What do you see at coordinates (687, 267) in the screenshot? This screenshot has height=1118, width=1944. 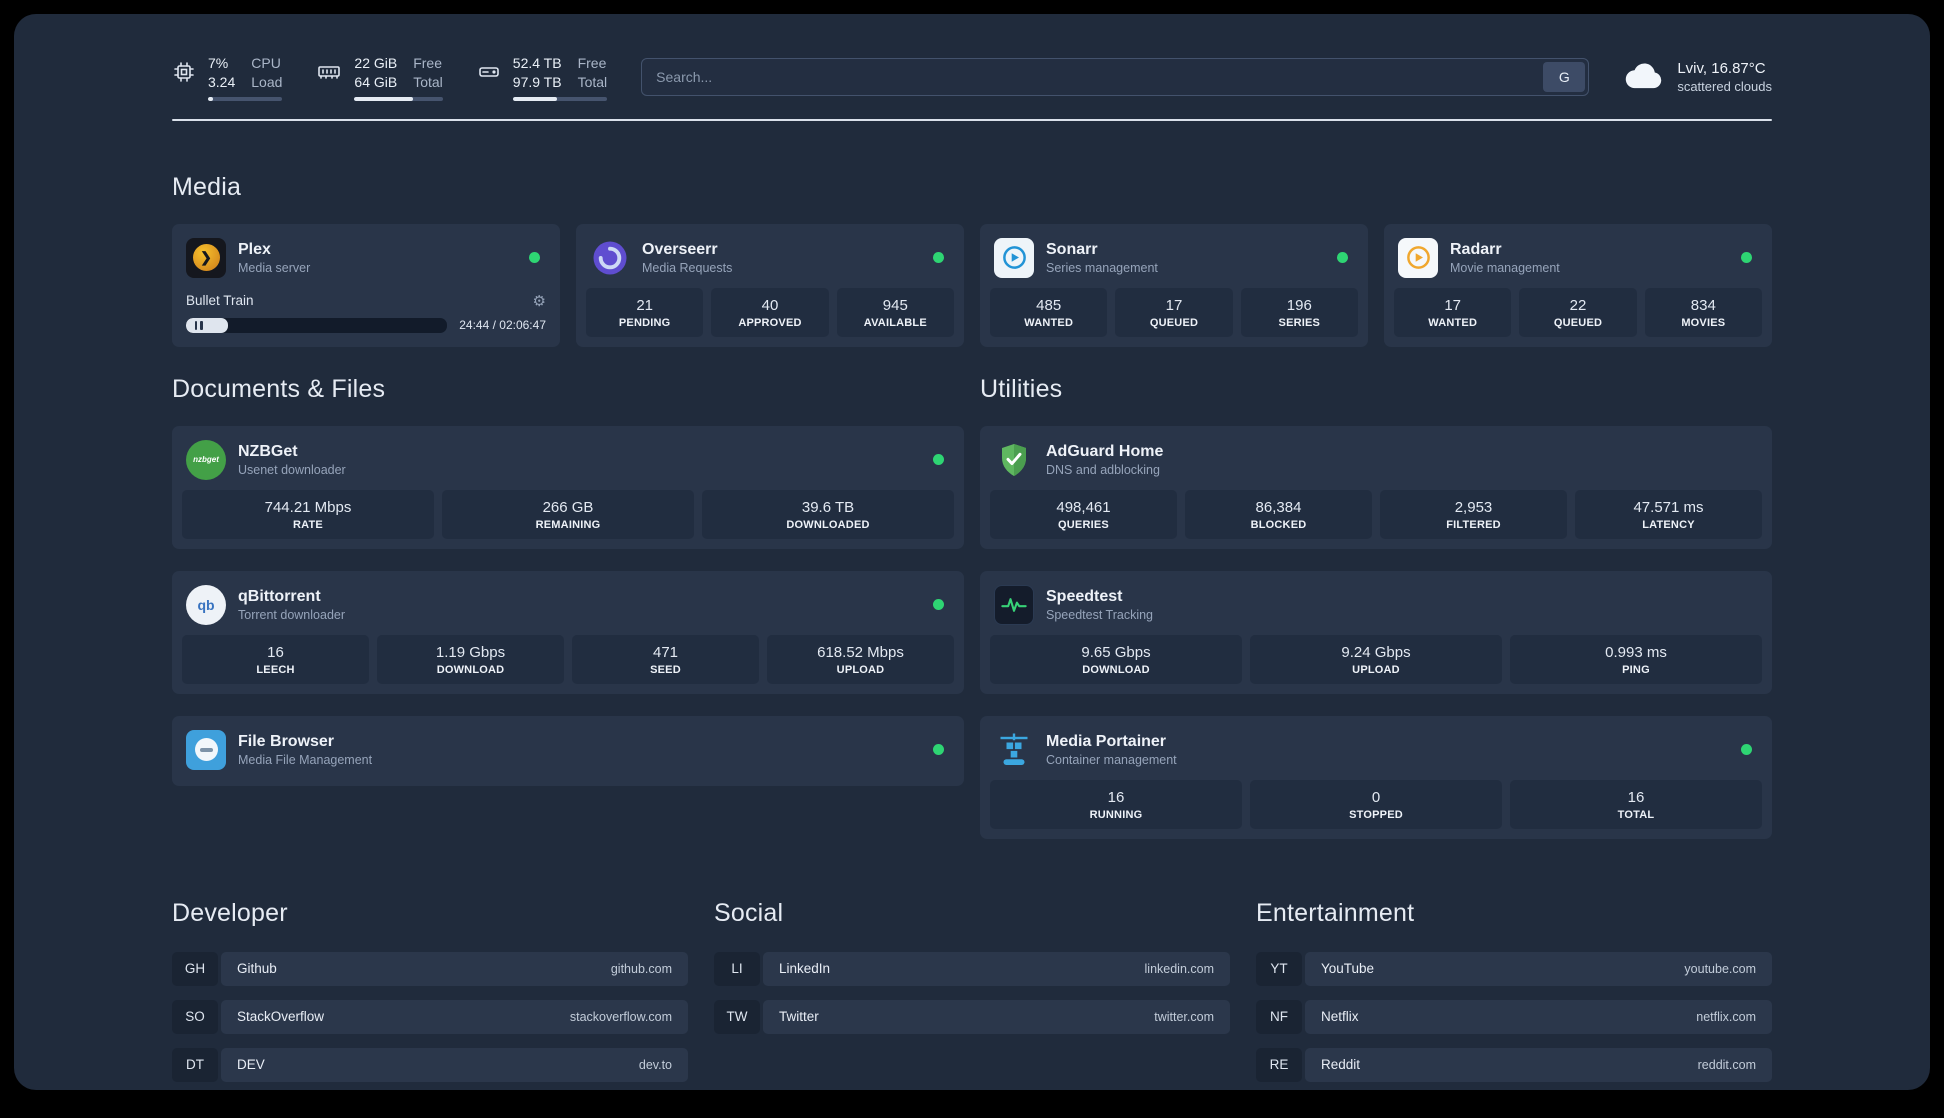 I see `service-subtitle: Media Requests` at bounding box center [687, 267].